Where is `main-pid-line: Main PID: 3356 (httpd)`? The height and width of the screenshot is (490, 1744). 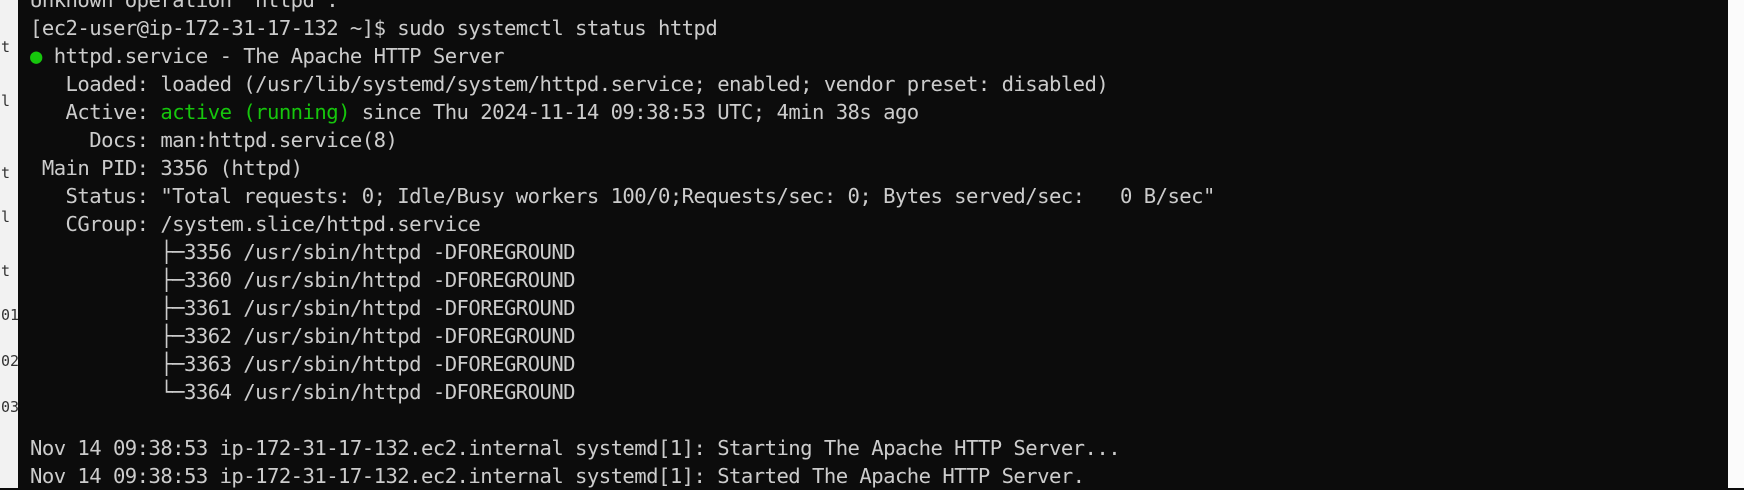
main-pid-line: Main PID: 3356 (httpd) is located at coordinates (166, 168).